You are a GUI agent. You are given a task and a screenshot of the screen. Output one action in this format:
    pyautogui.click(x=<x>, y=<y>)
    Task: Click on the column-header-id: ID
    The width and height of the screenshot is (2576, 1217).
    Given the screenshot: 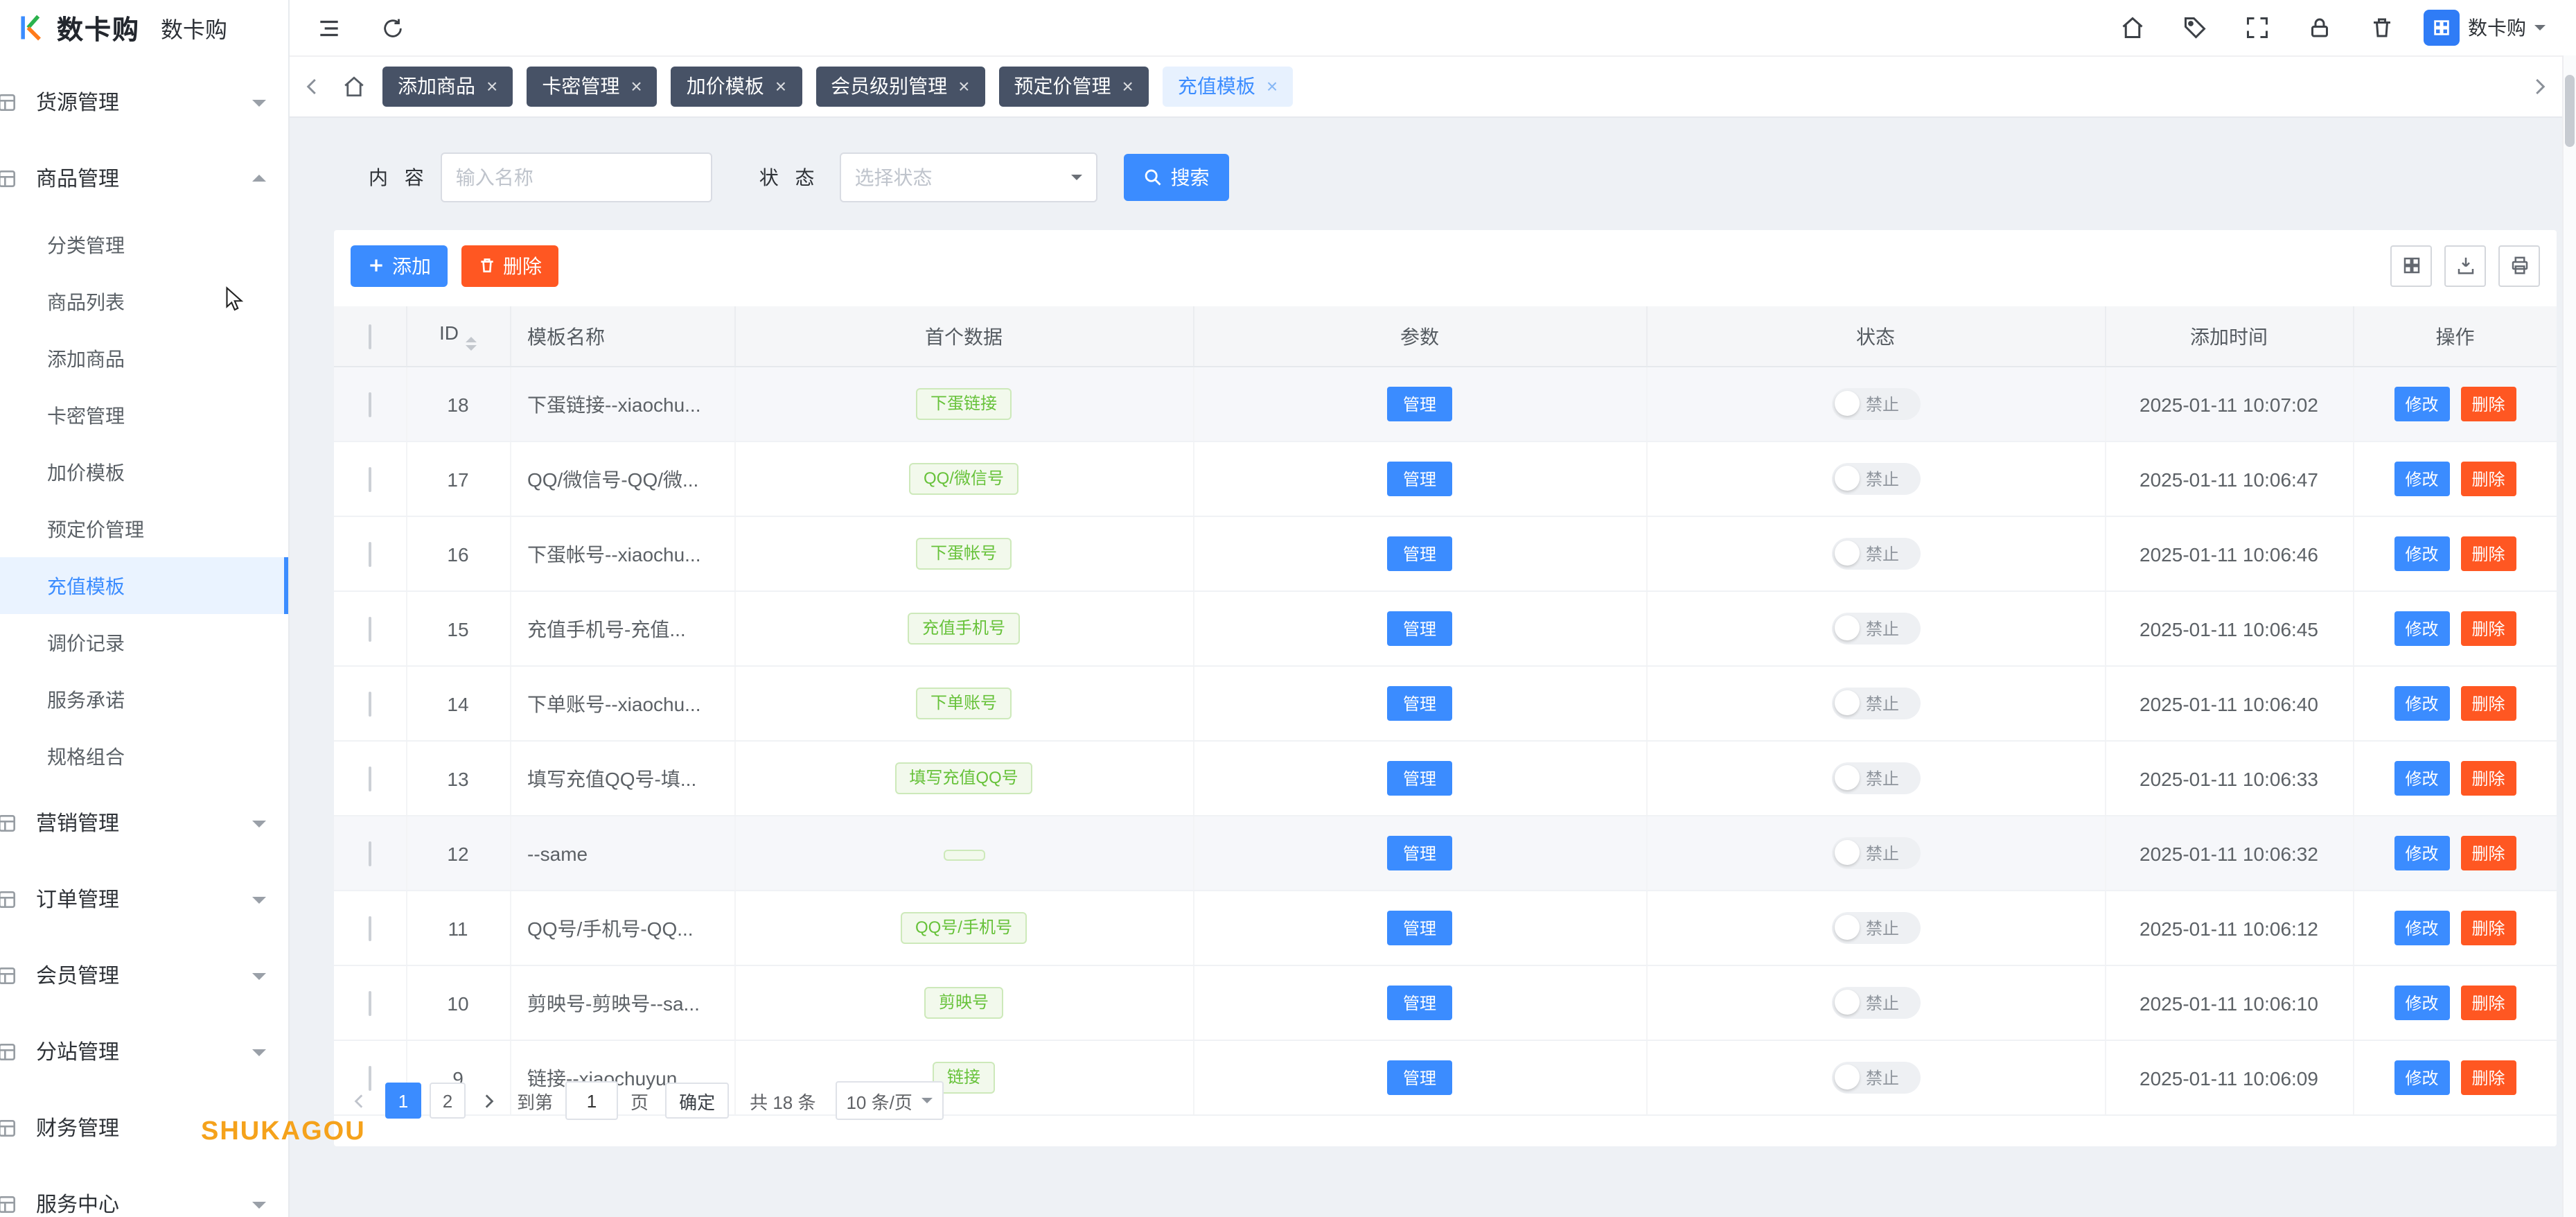 What is the action you would take?
    pyautogui.click(x=458, y=336)
    